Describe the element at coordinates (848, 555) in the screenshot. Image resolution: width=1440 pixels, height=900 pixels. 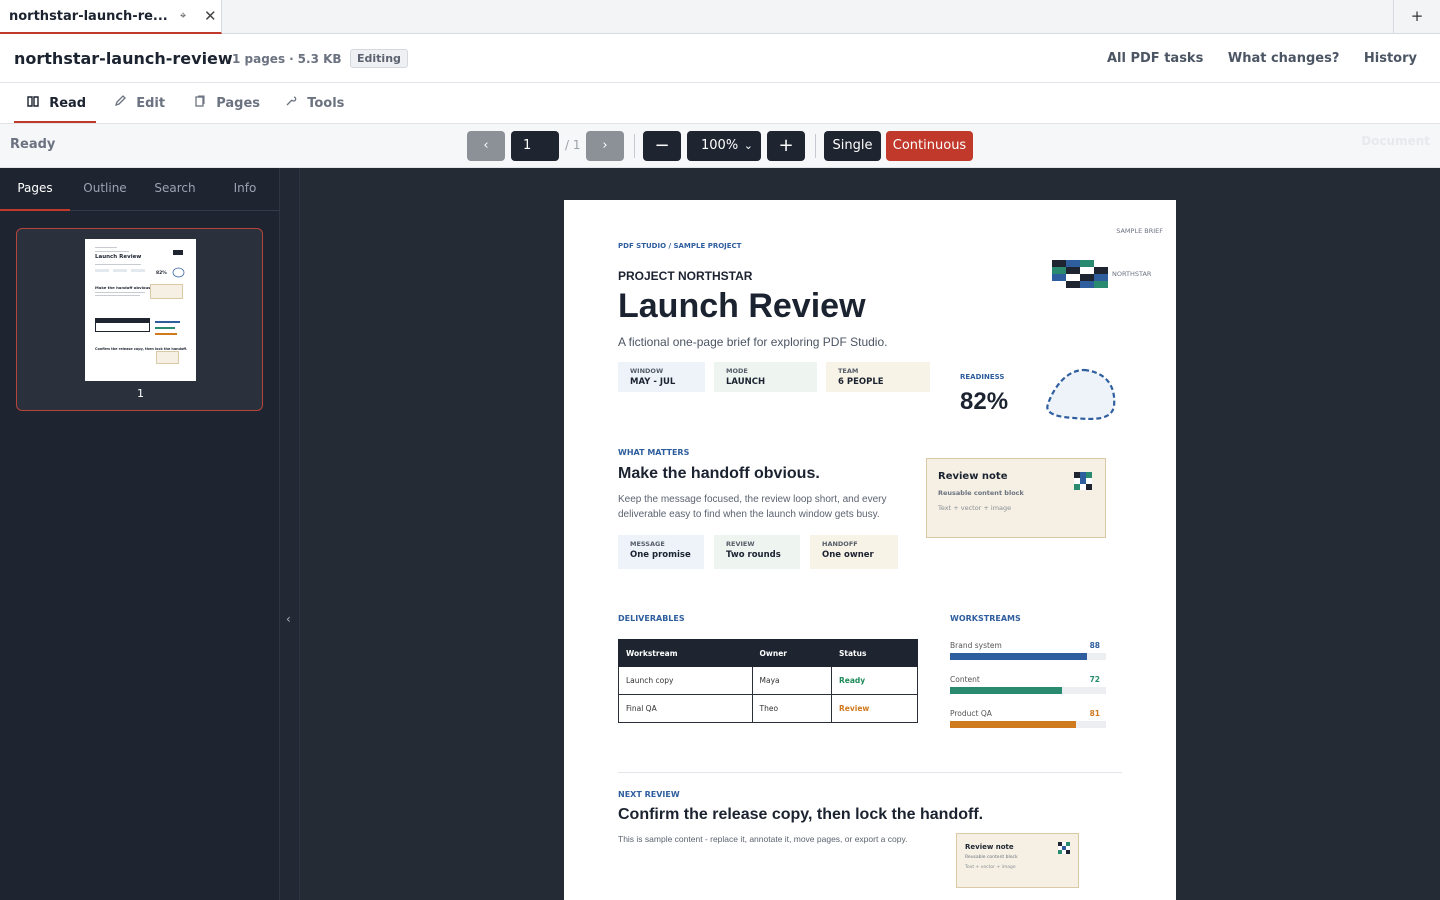
I see `pill-value: One owner` at that location.